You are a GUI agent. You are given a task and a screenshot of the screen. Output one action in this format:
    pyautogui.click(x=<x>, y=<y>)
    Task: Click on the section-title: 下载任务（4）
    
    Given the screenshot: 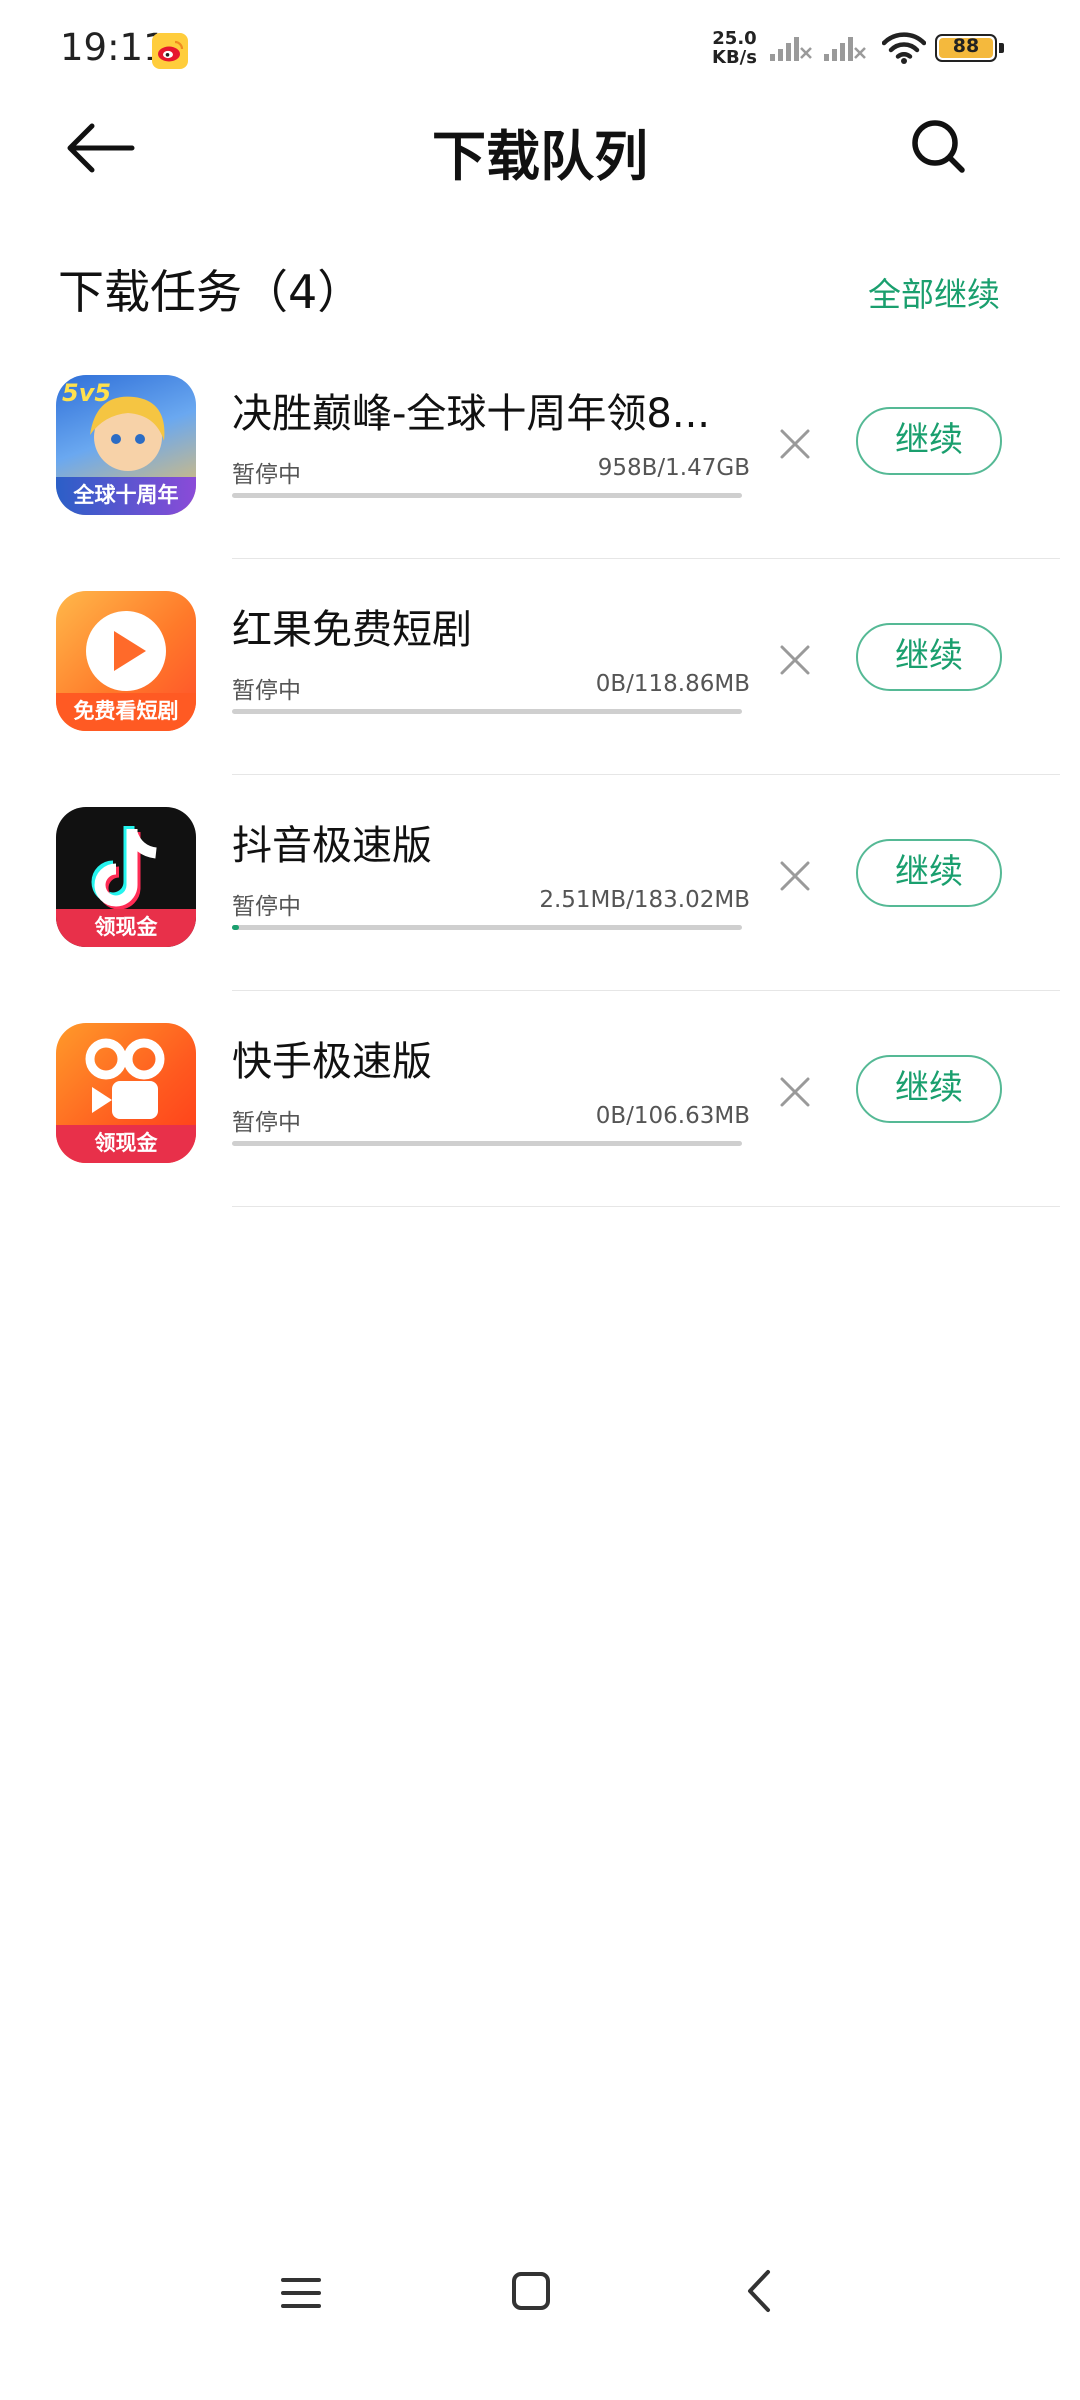 What is the action you would take?
    pyautogui.click(x=211, y=292)
    